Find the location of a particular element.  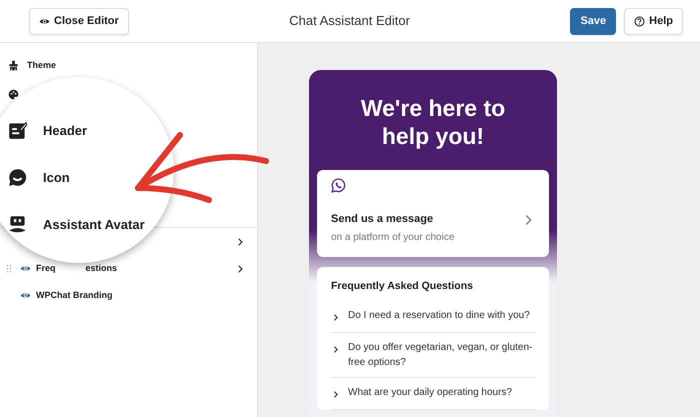

sidebar-item: Theme is located at coordinates (41, 65).